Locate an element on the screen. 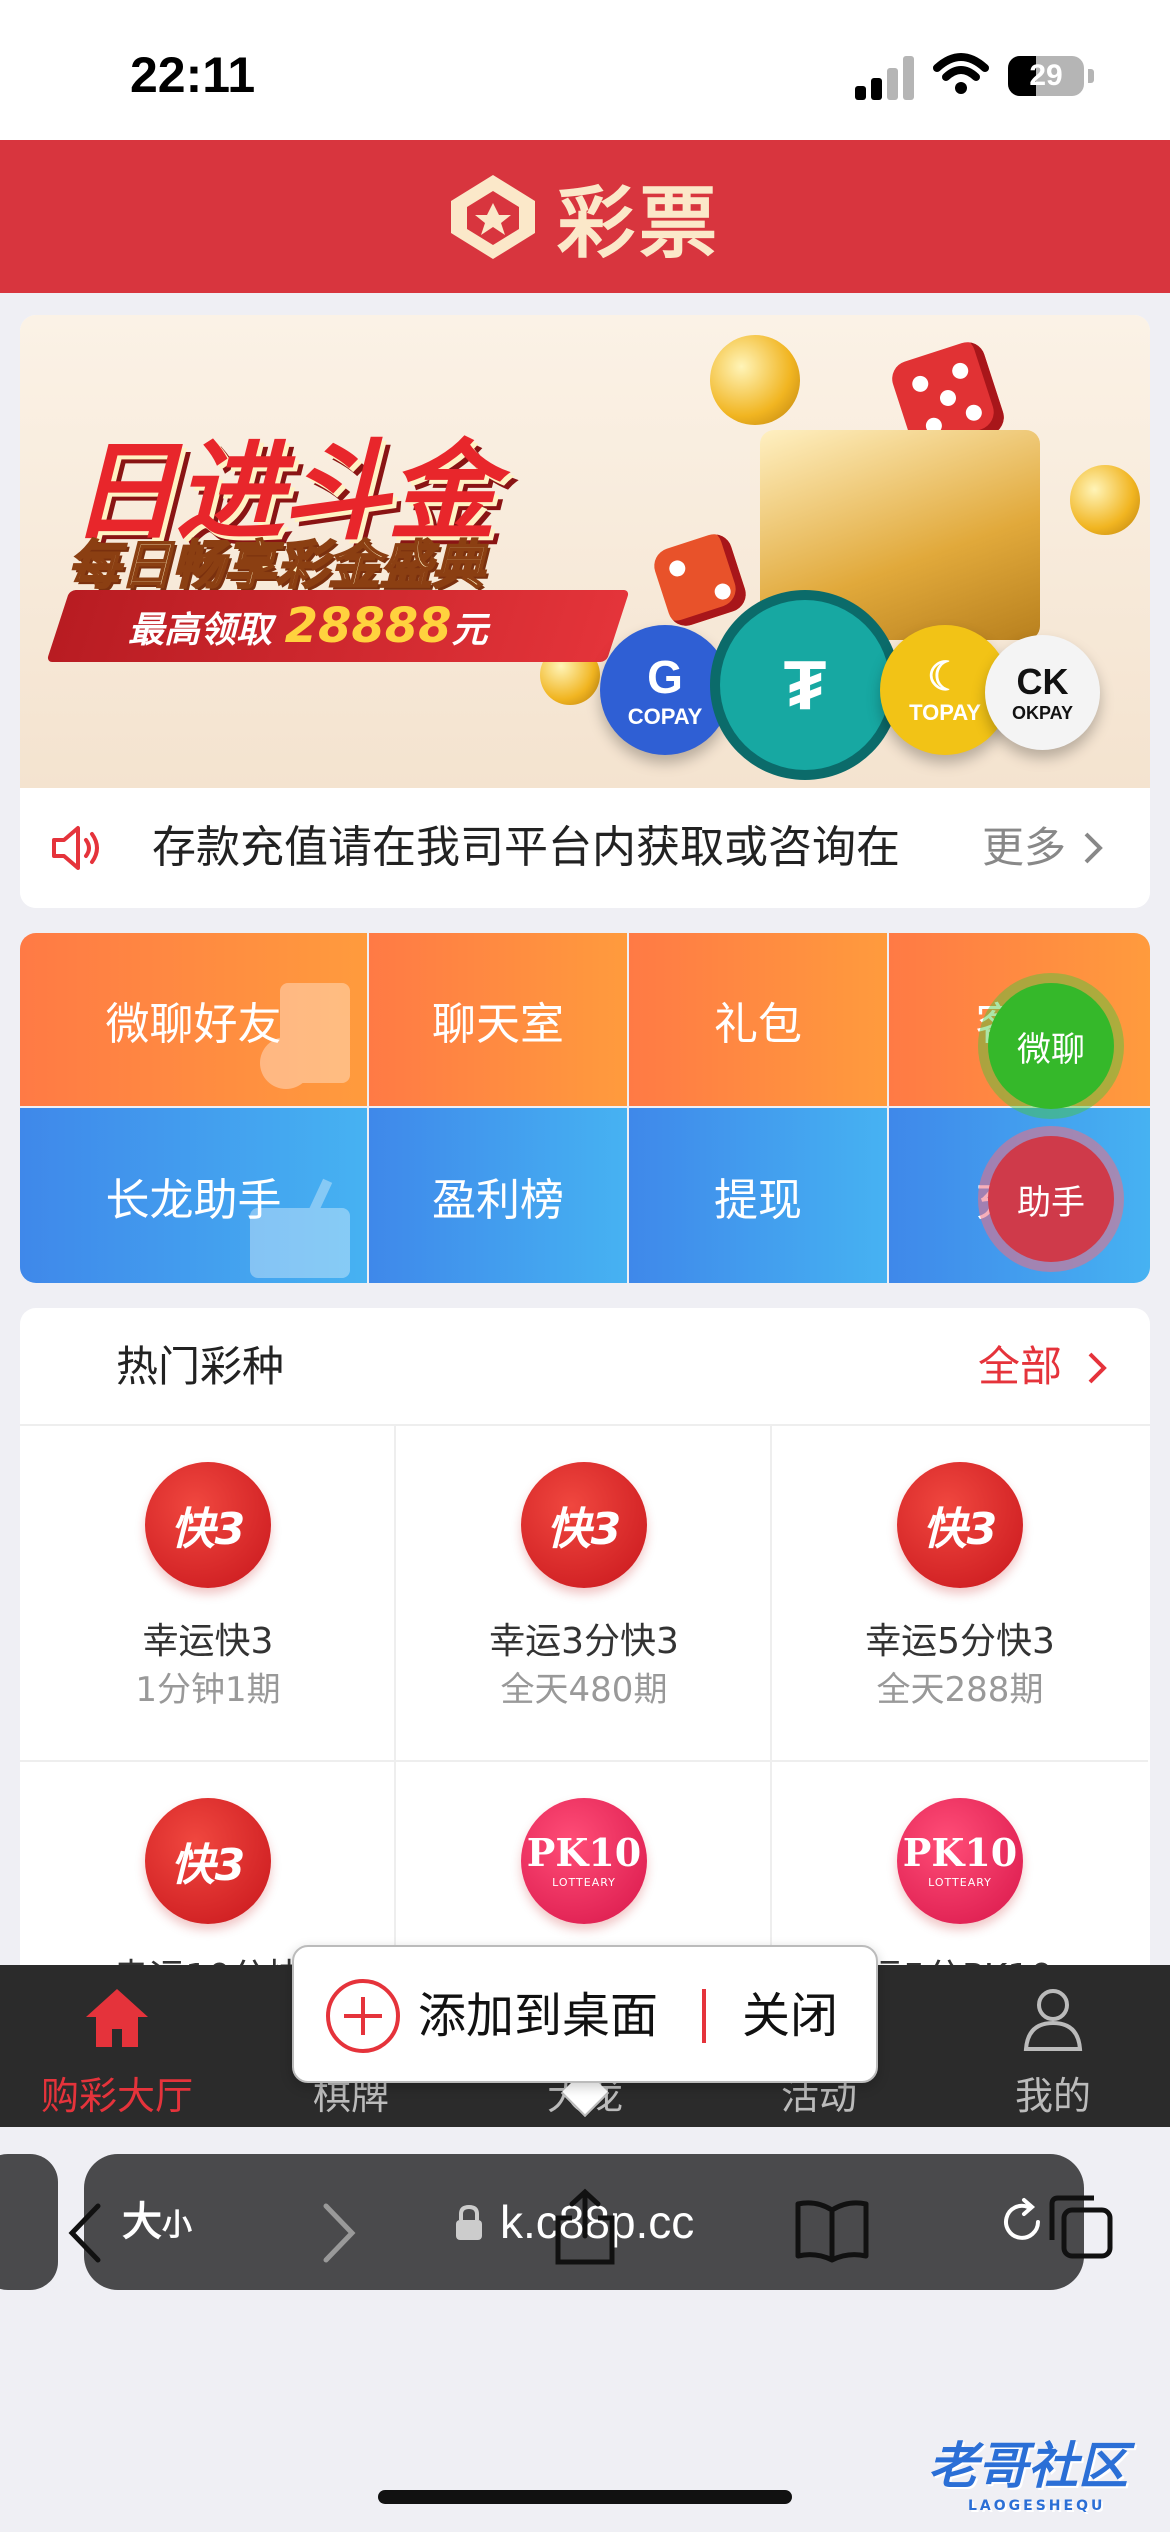 Image resolution: width=1170 pixels, height=2532 pixels. feature-wechat-friends: 微聊好友 is located at coordinates (193, 1019).